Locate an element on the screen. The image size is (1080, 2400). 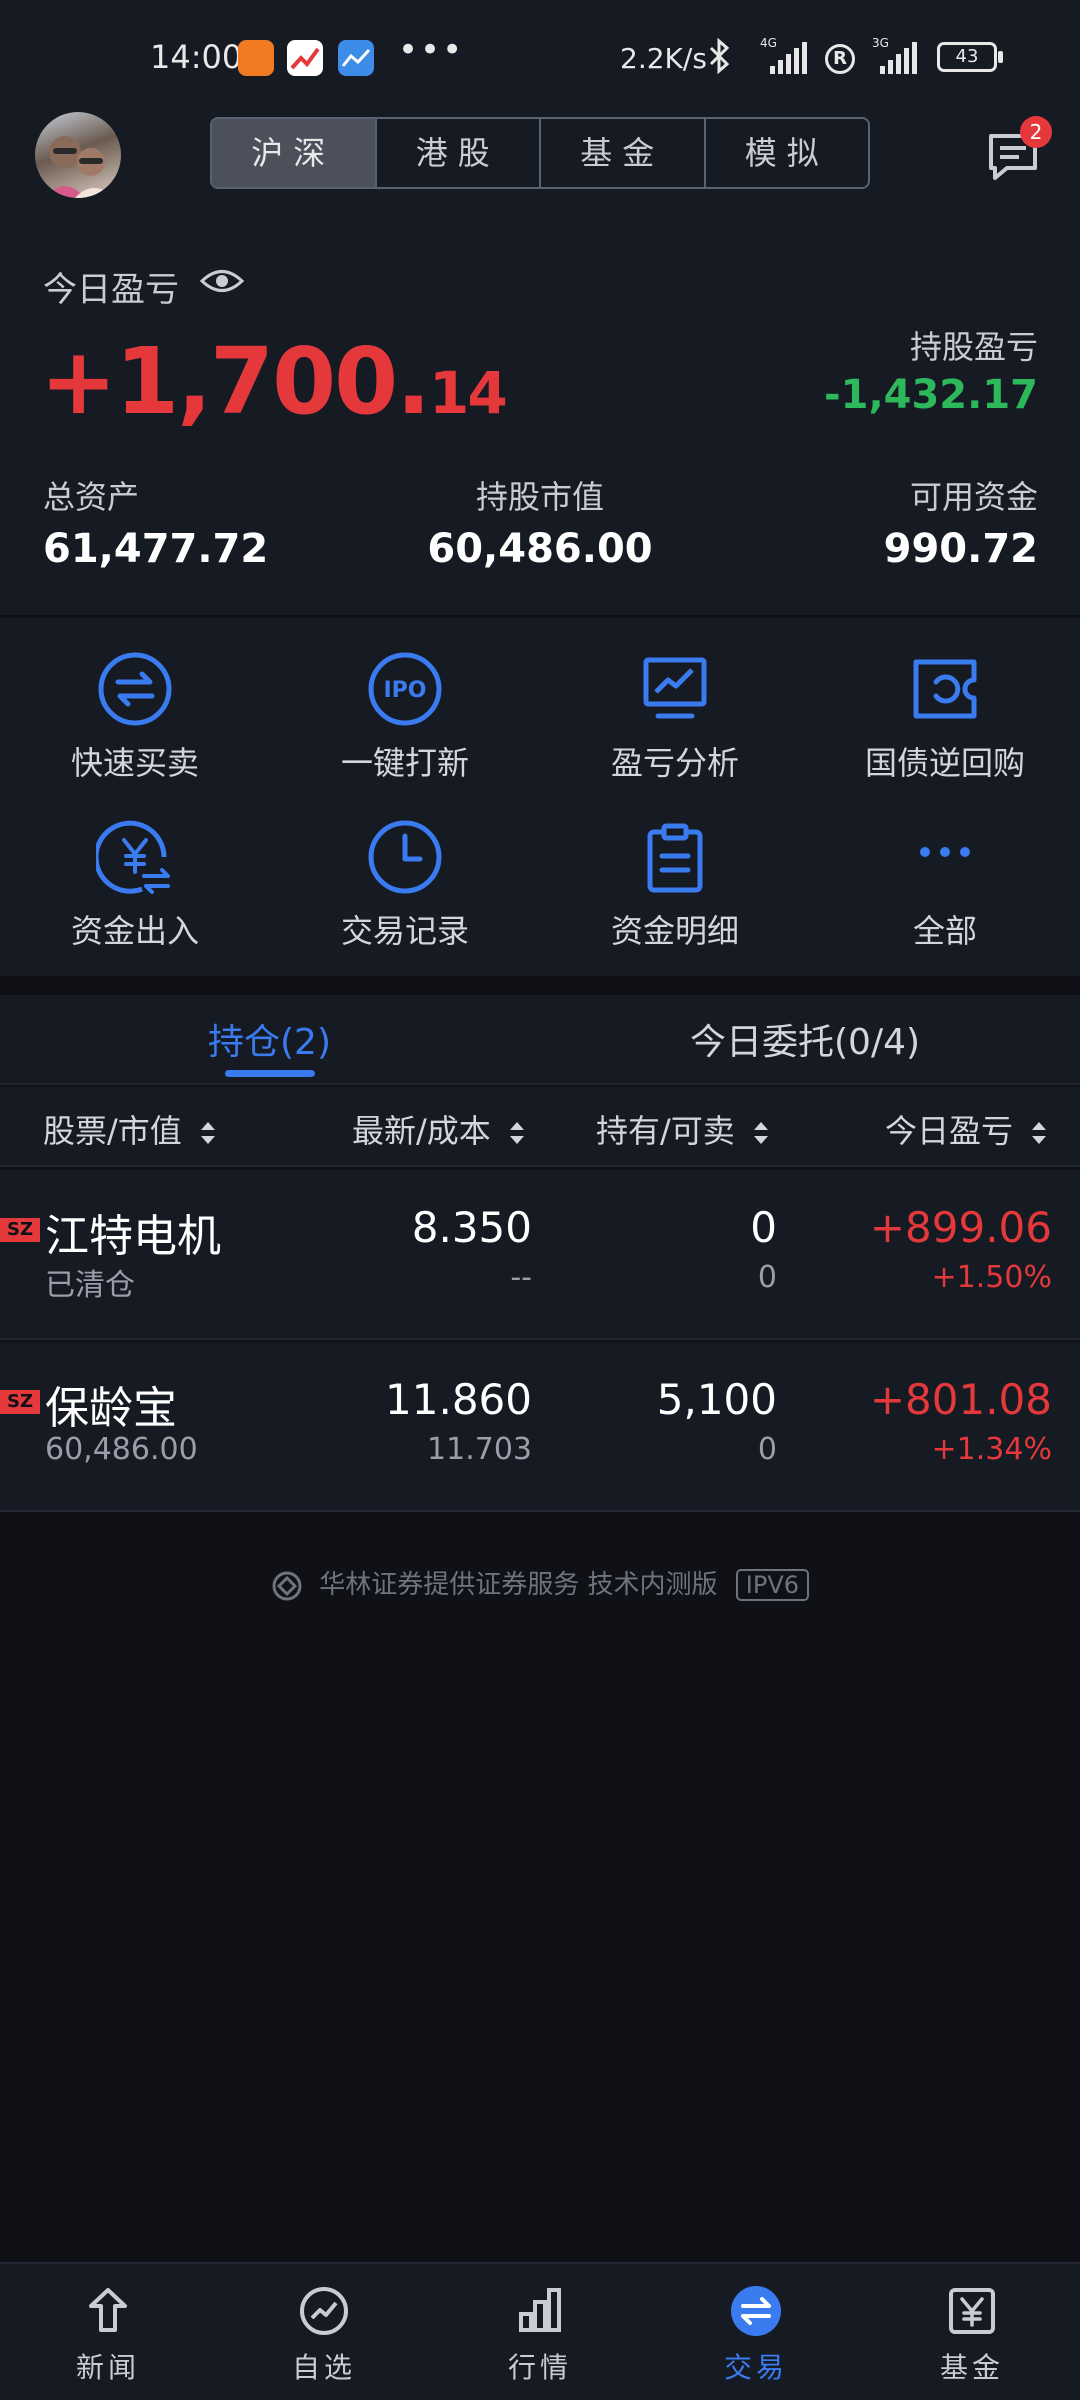
latest-price: 11.860 is located at coordinates (458, 1399).